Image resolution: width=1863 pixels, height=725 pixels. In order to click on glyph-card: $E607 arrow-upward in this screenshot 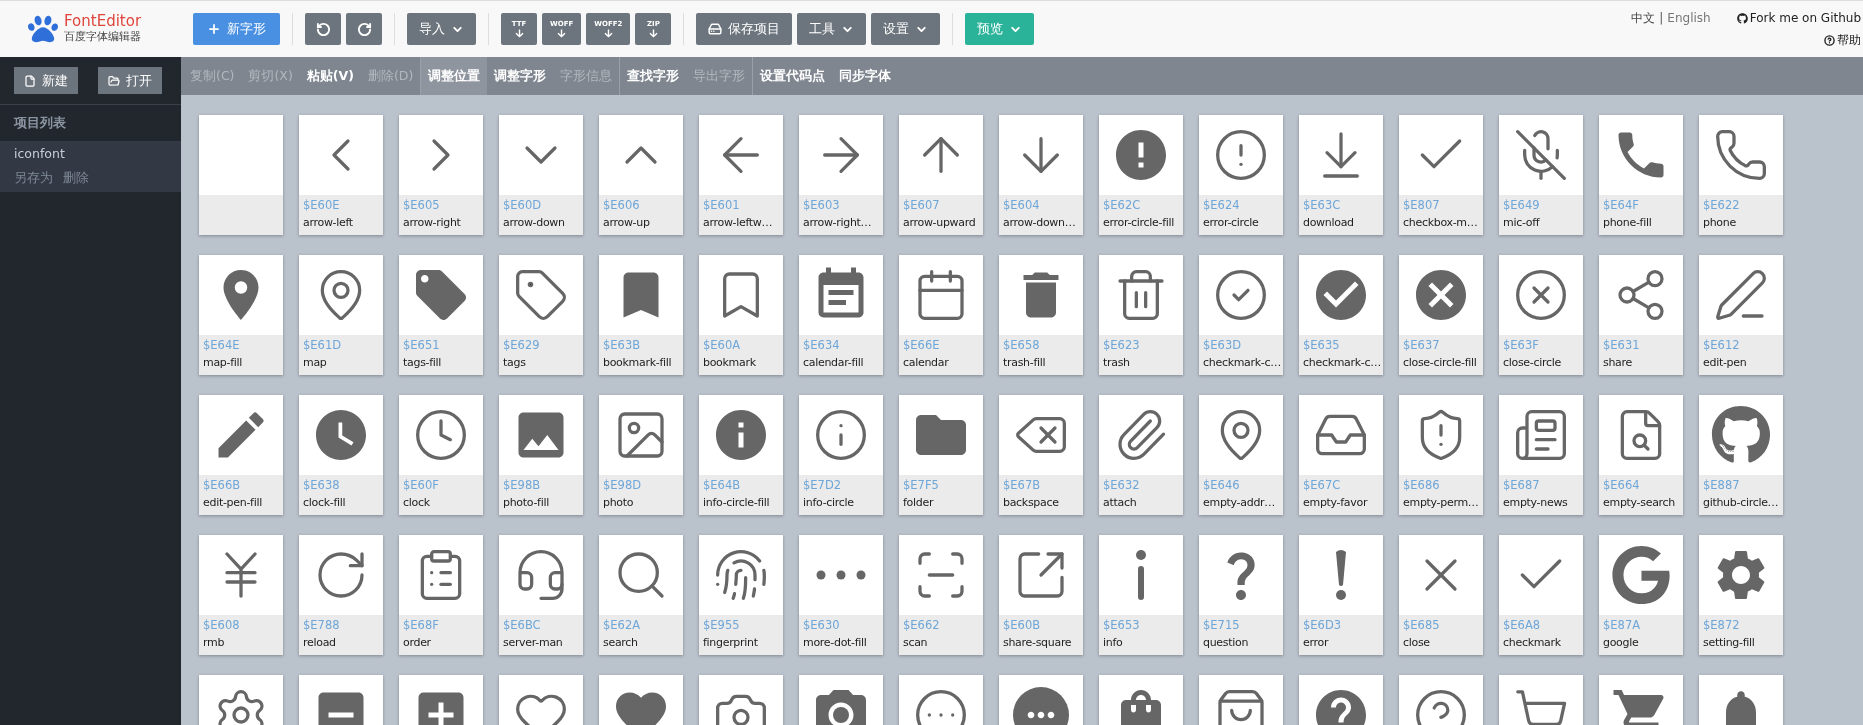, I will do `click(941, 175)`.